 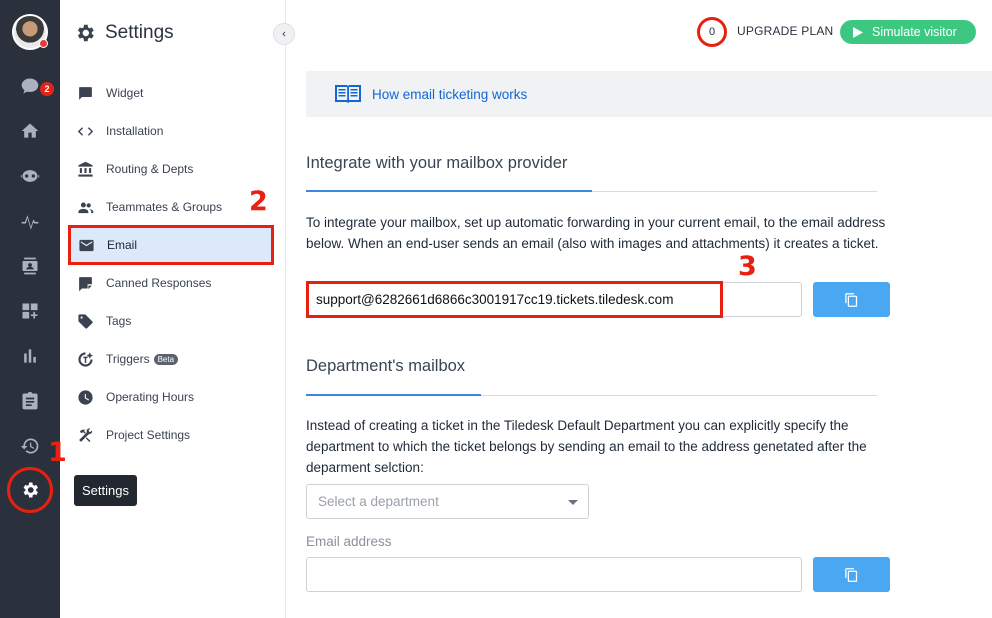 What do you see at coordinates (85, 93) in the screenshot?
I see `widget-icon` at bounding box center [85, 93].